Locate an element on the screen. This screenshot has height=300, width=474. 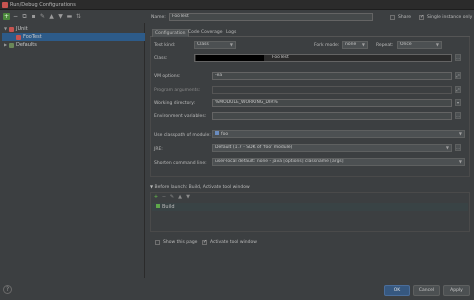
fork-mode-label: Fork mode: is located at coordinates (327, 45).